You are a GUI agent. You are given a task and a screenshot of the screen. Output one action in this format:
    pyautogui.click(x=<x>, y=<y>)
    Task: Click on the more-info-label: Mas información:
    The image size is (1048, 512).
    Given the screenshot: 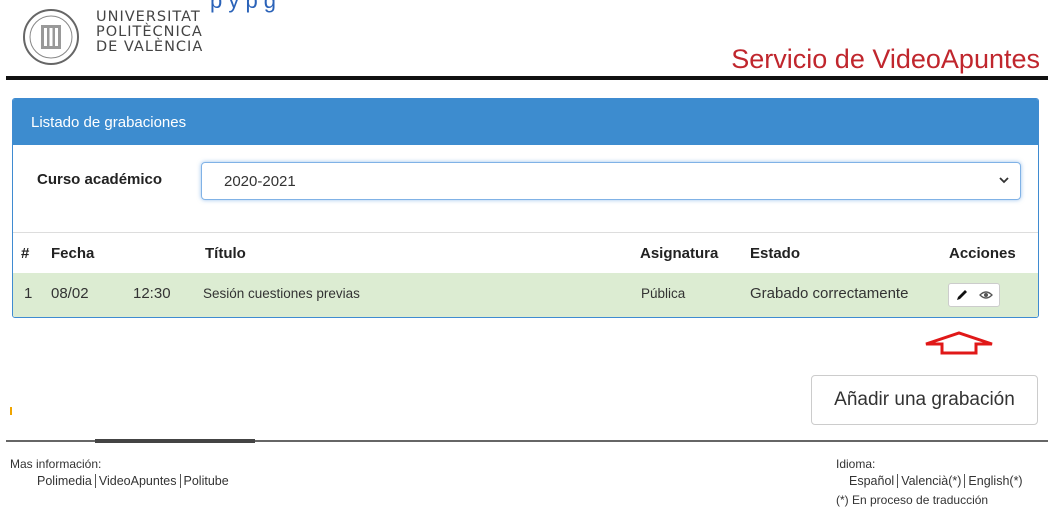 What is the action you would take?
    pyautogui.click(x=56, y=464)
    